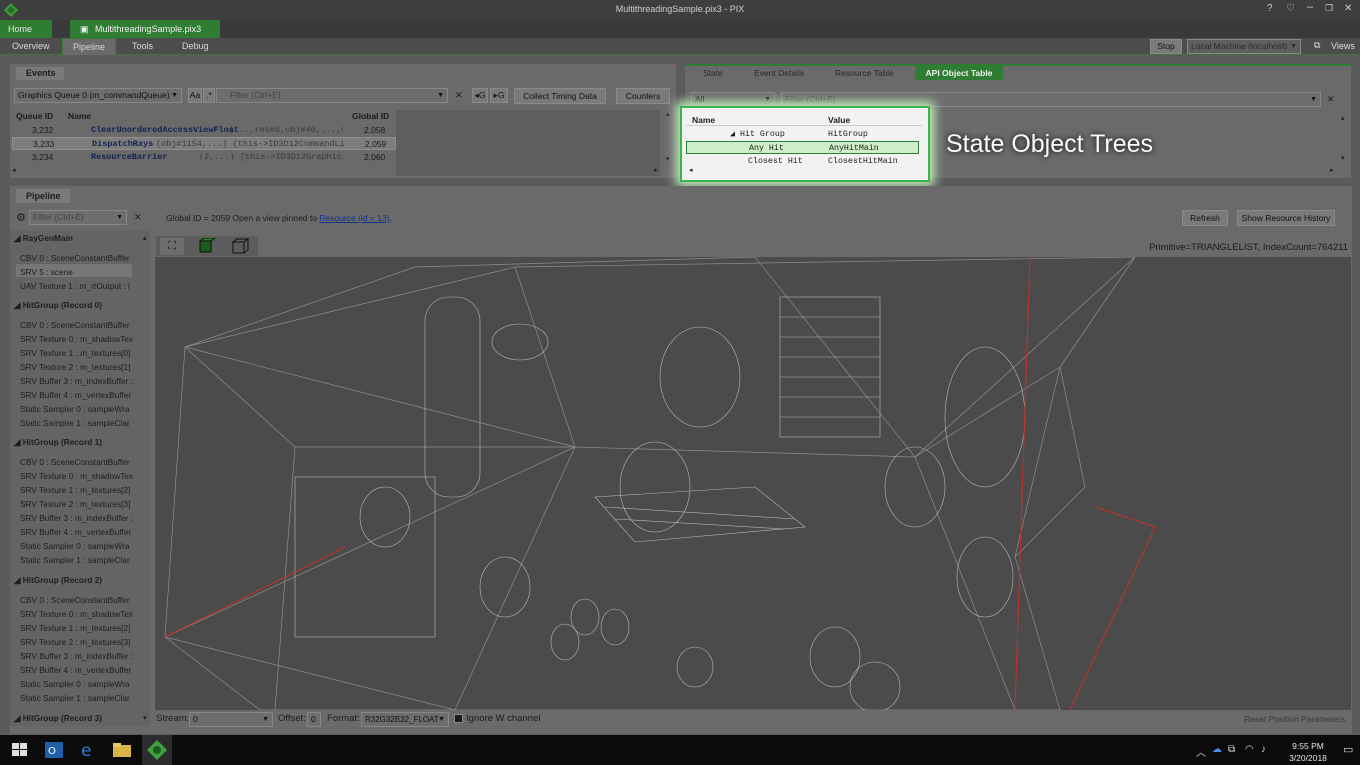 This screenshot has width=1360, height=765. Describe the element at coordinates (1205, 218) in the screenshot. I see `refresh-button: Refresh` at that location.